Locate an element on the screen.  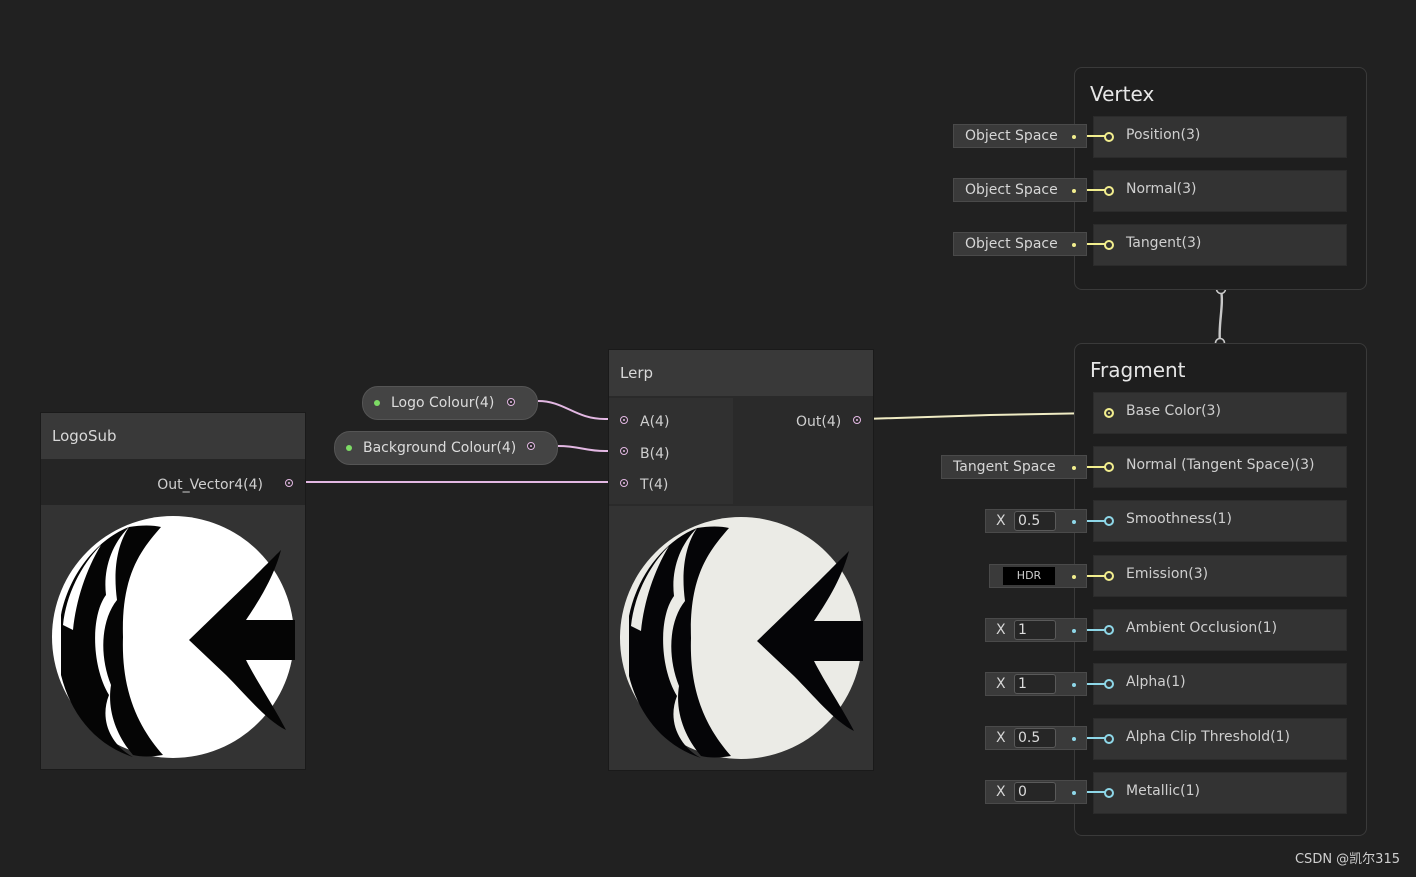
block-label: Normal (Tangent Space)(3) is located at coordinates (1220, 465).